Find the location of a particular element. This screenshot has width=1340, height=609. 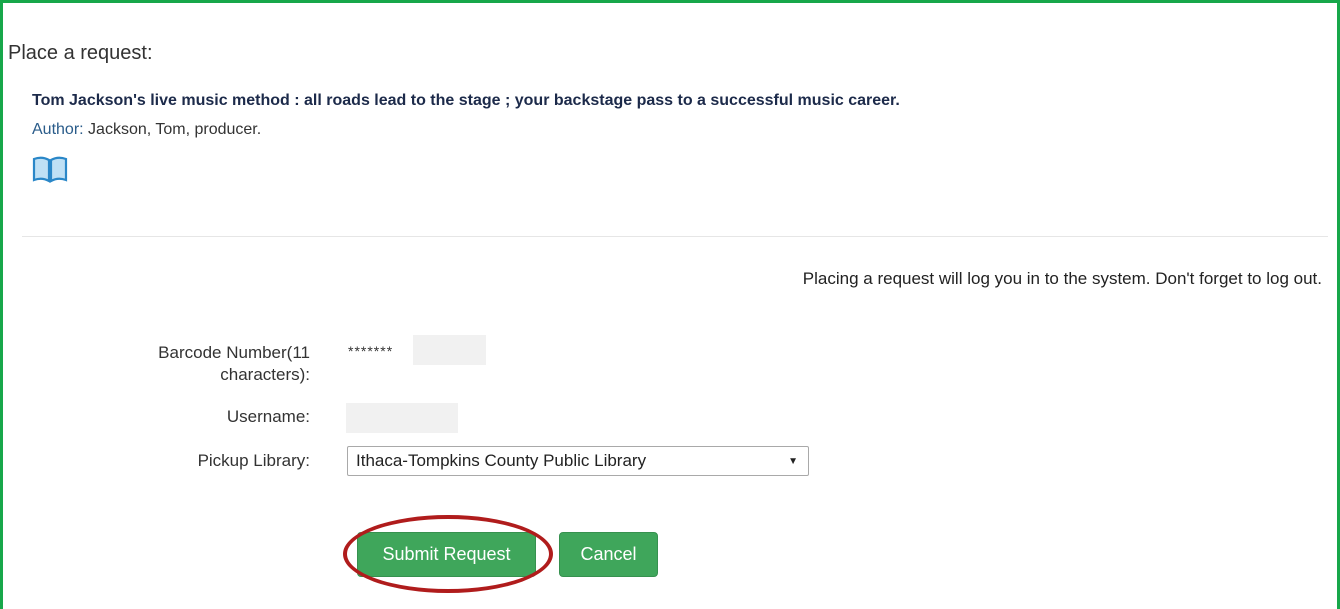

pickup-library-select: Ithaca-Tompkins County Public Library ▼ is located at coordinates (578, 461).